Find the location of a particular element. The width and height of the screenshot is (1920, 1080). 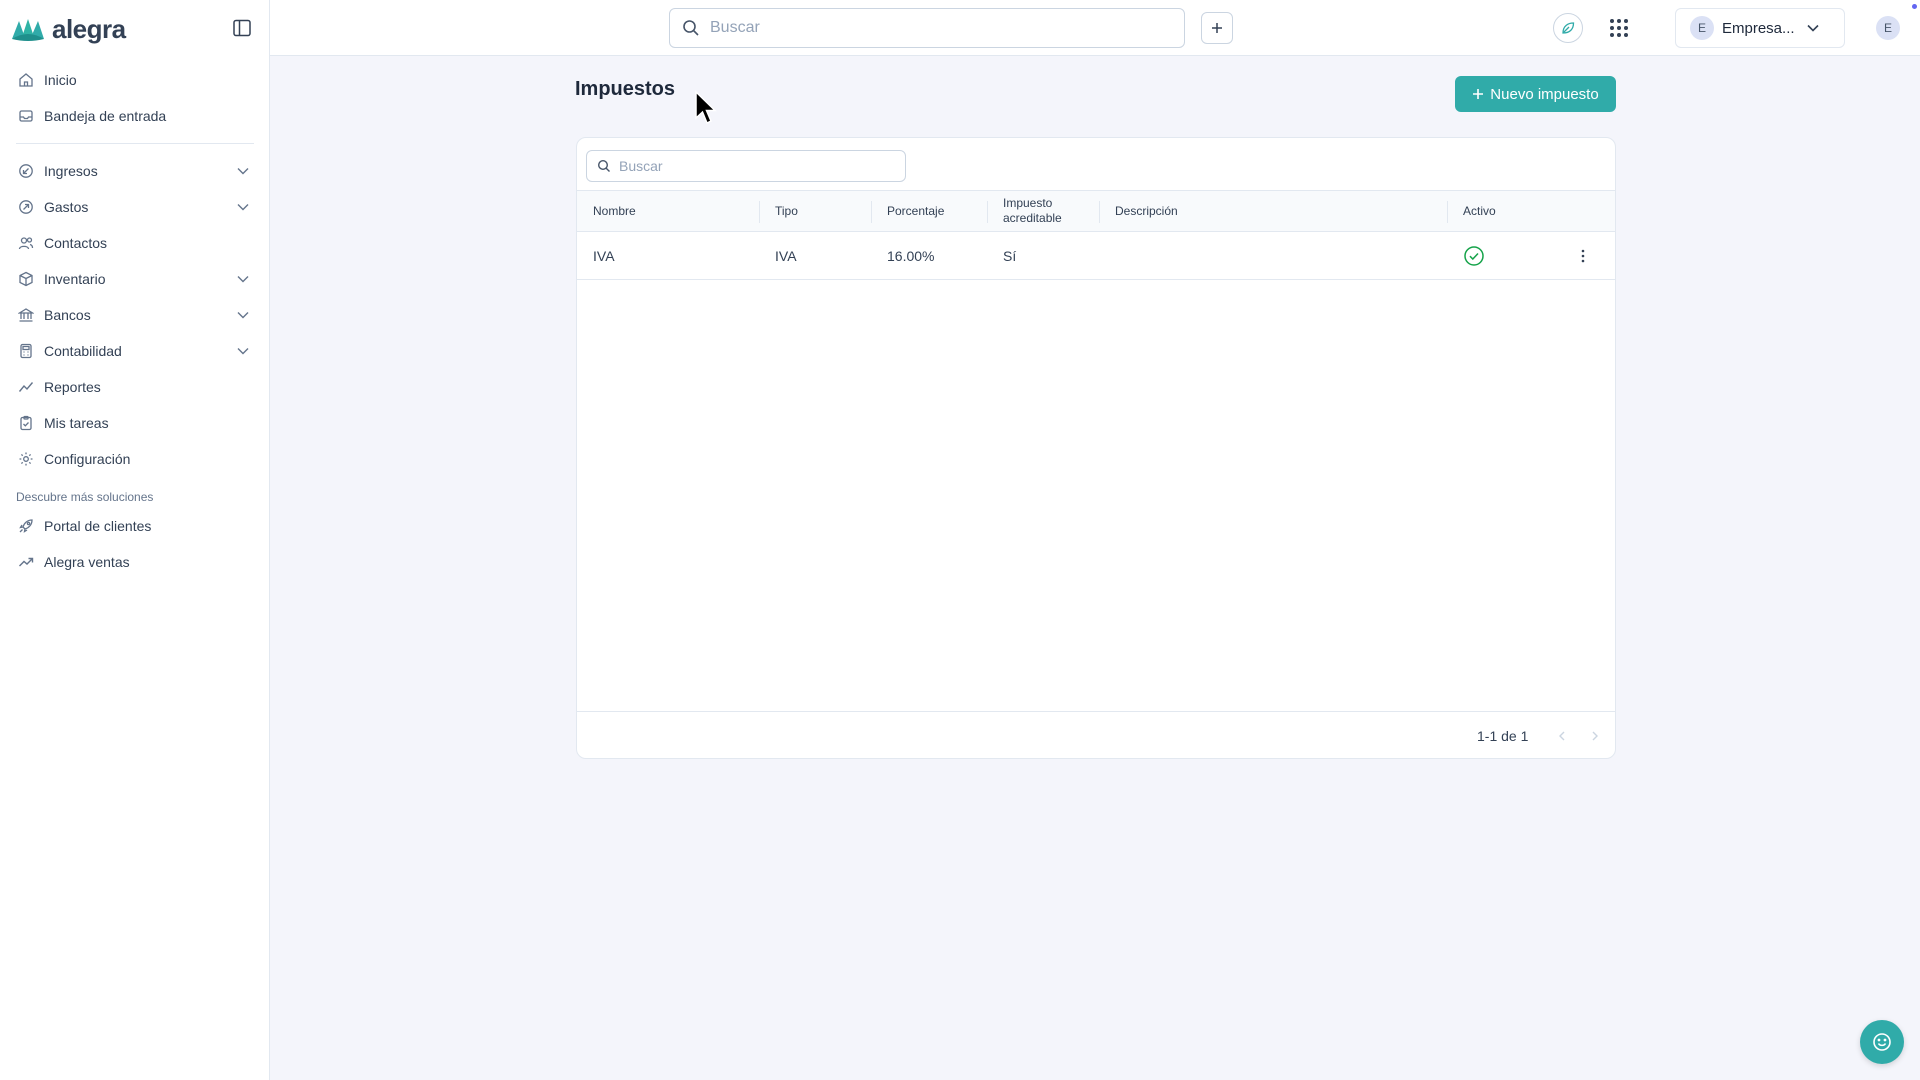

sidebar-item-inicio: Inicio is located at coordinates (135, 80).